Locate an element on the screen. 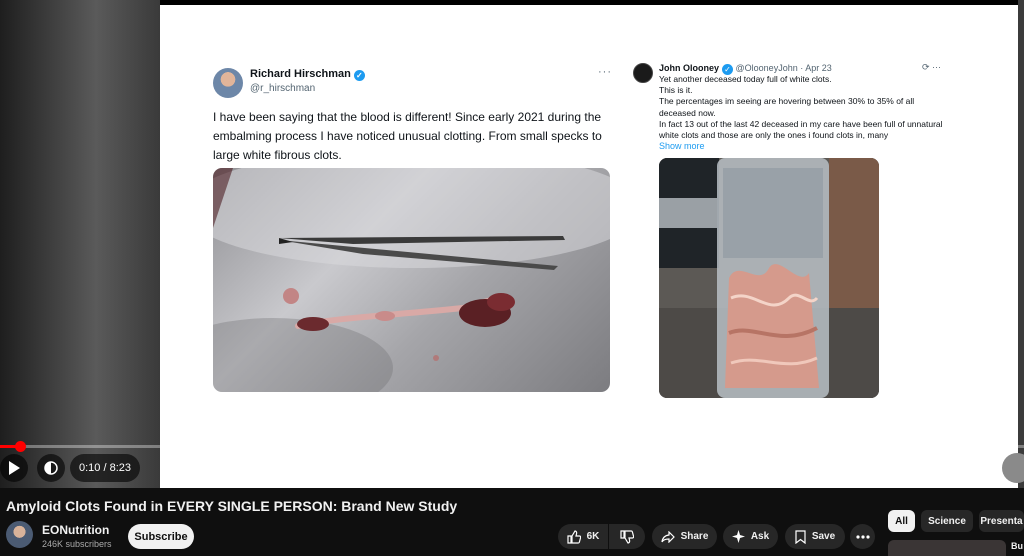 This screenshot has height=556, width=1024. more-horizontal-icon is located at coordinates (862, 536).